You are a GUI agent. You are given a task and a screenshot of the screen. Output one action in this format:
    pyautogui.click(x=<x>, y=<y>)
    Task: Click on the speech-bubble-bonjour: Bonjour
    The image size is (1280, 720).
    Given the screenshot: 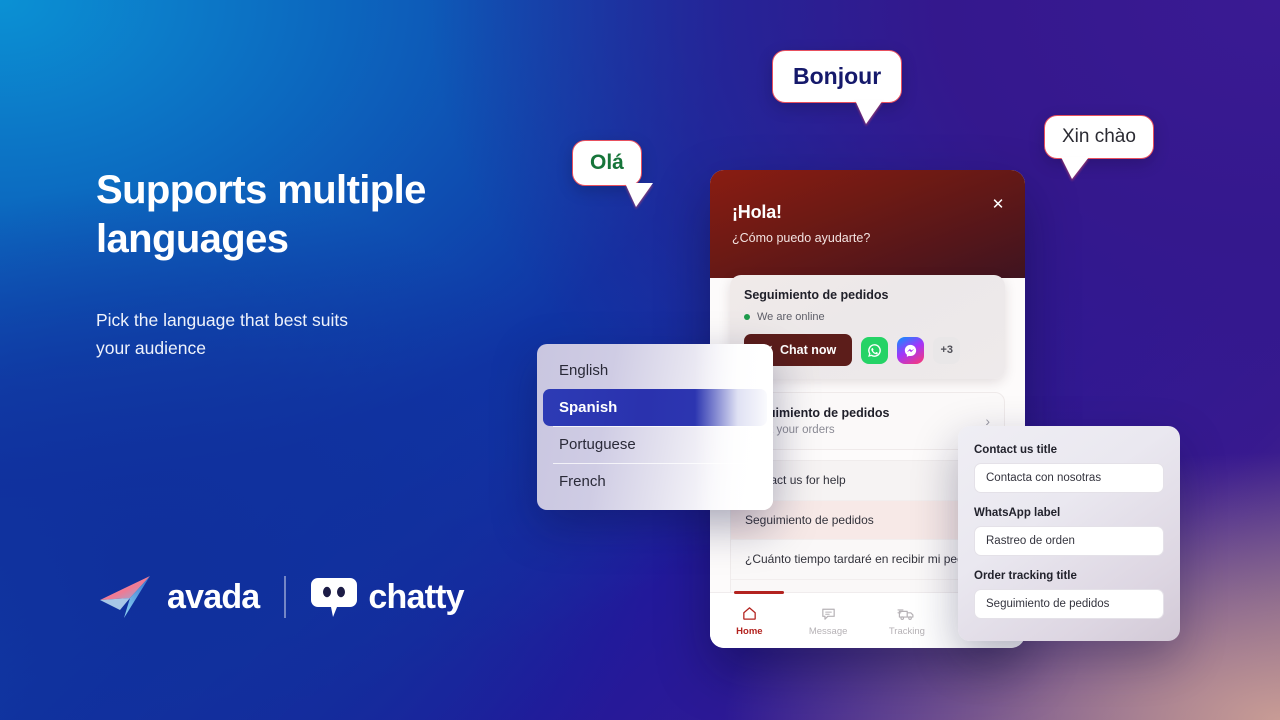 What is the action you would take?
    pyautogui.click(x=837, y=87)
    